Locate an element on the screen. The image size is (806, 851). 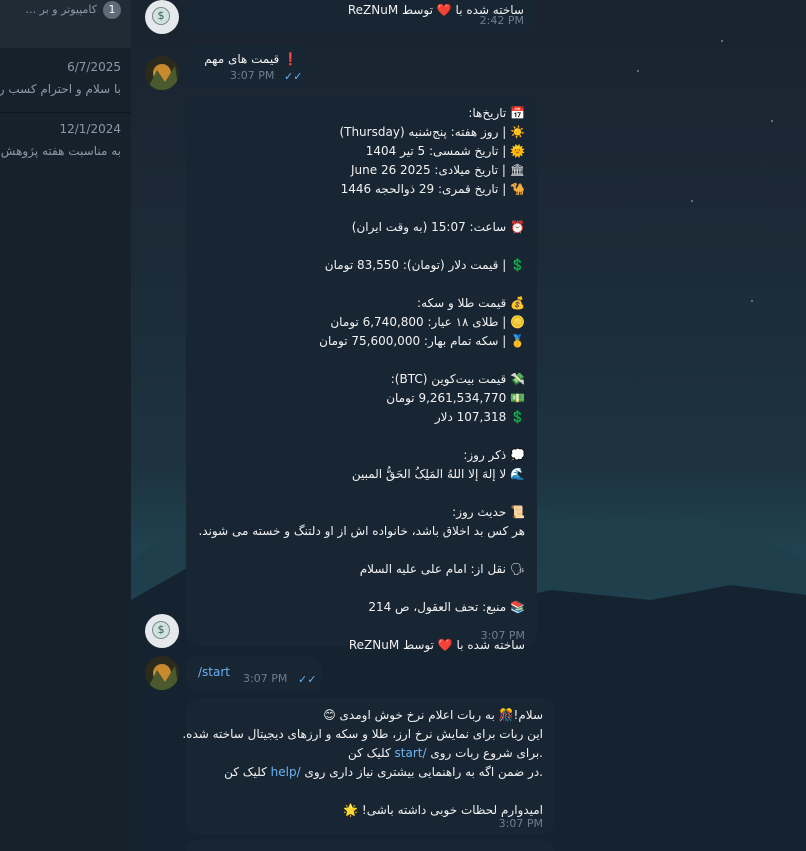
message-line: 🏛 | تاریخ میلادی: June 26 2025 is located at coordinates (438, 170).